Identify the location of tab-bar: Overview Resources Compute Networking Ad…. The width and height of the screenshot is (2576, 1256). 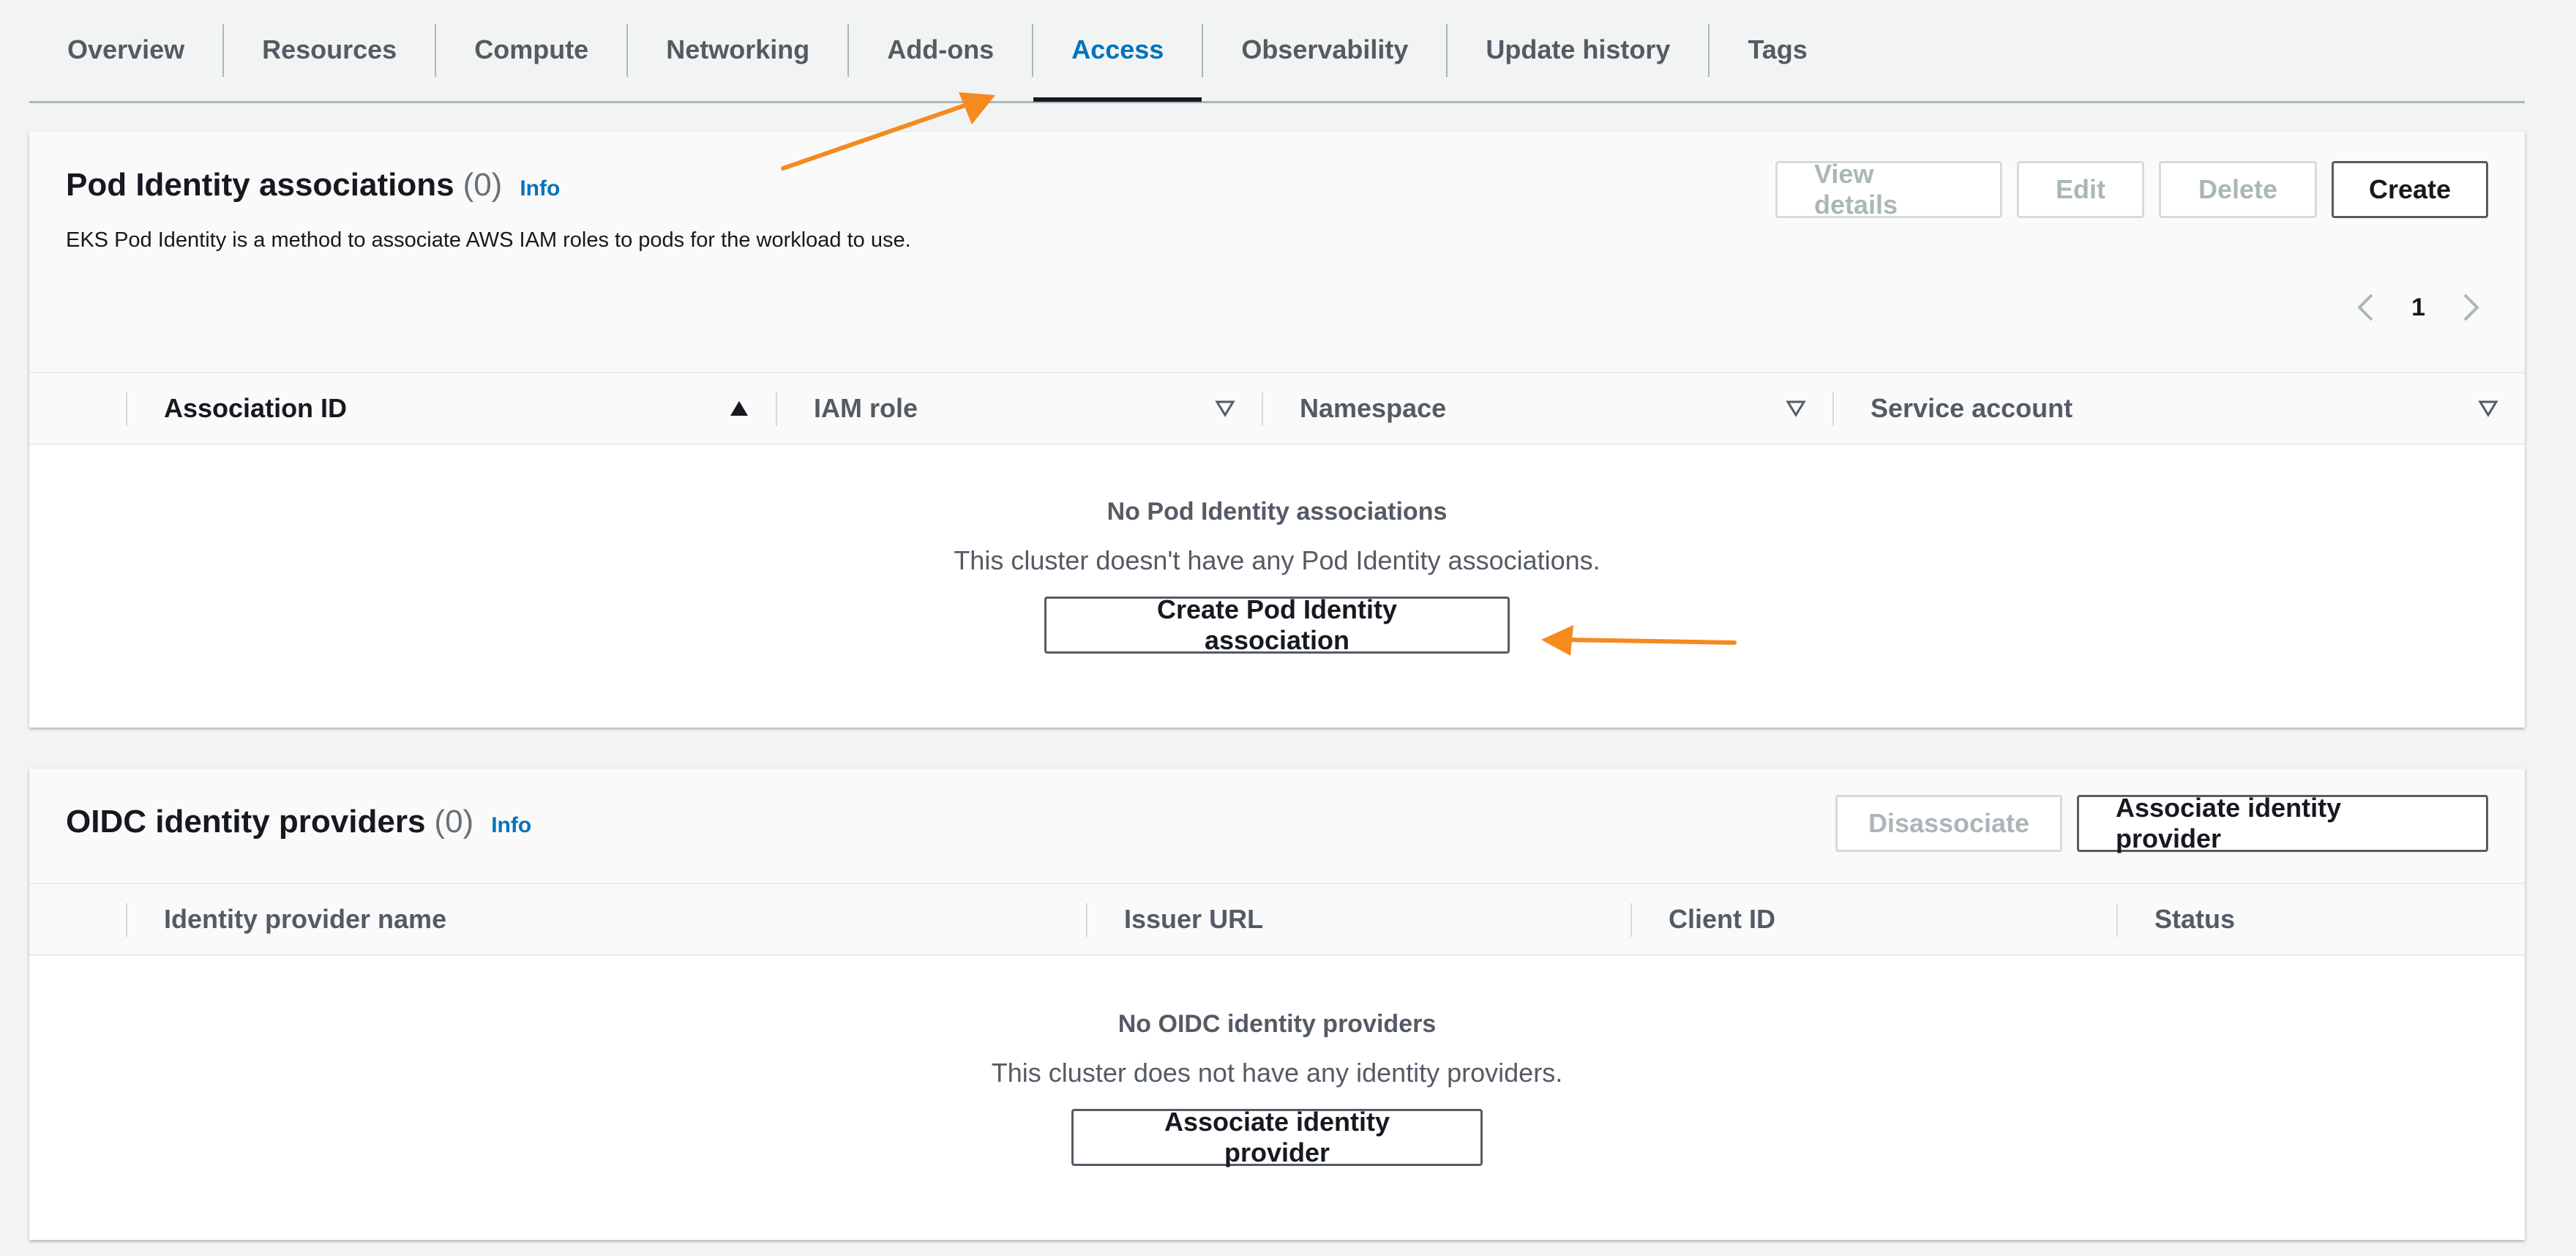
(1277, 51).